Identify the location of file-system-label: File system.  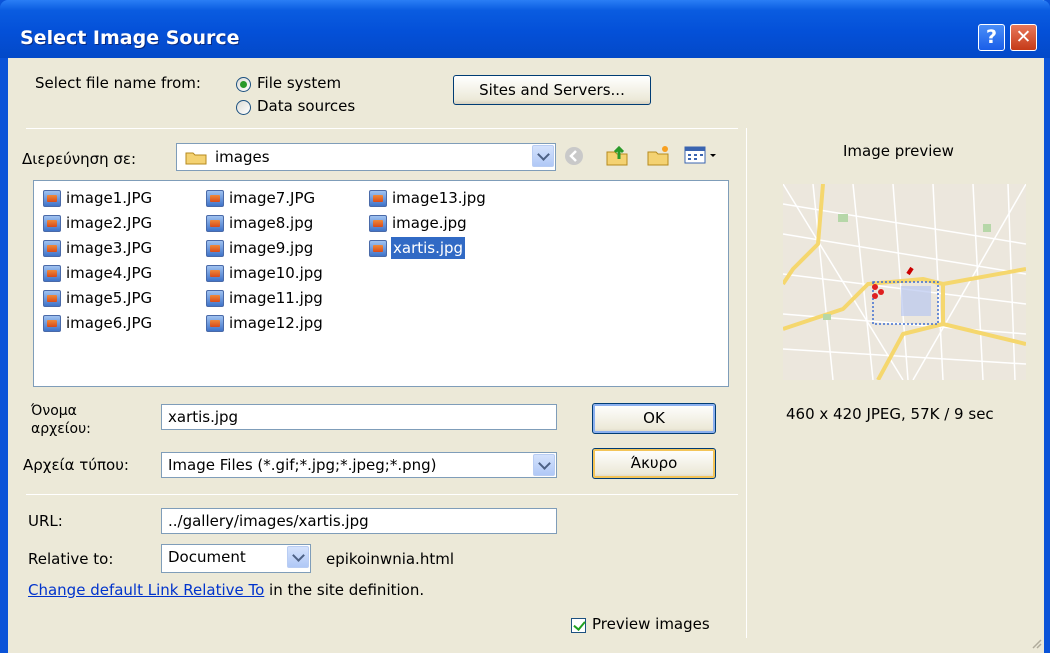
(299, 83).